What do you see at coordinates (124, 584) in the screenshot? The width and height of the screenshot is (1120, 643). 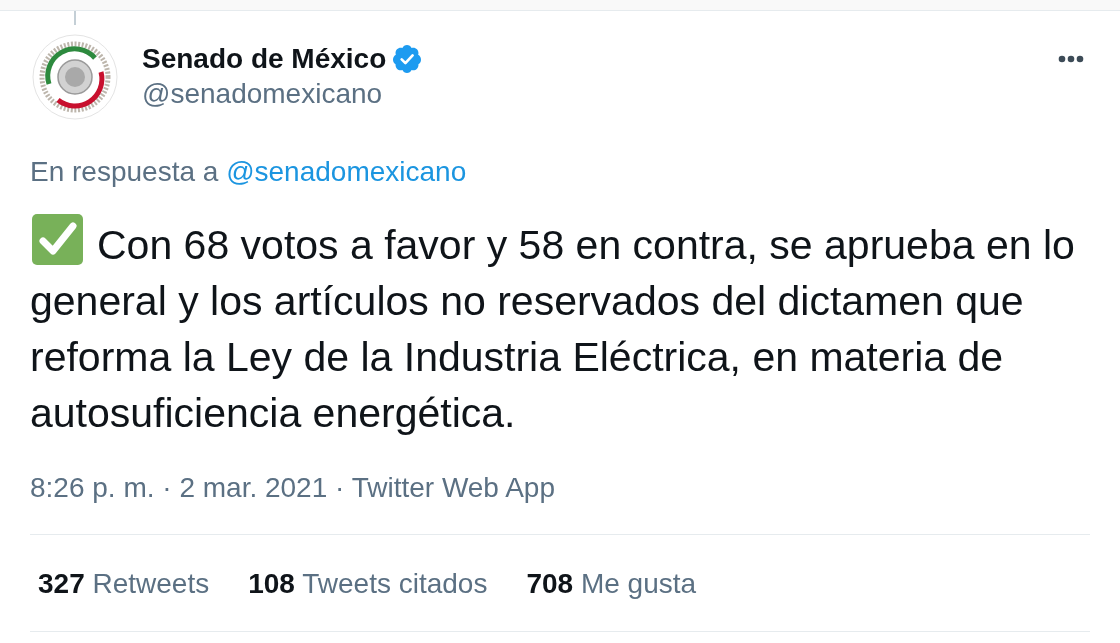 I see `stat-link: 327 Retweets` at bounding box center [124, 584].